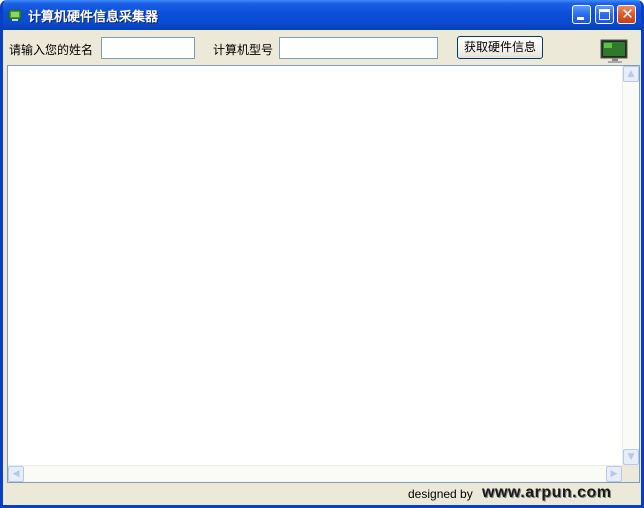 This screenshot has height=508, width=644. I want to click on app-leaf-icon, so click(15, 15).